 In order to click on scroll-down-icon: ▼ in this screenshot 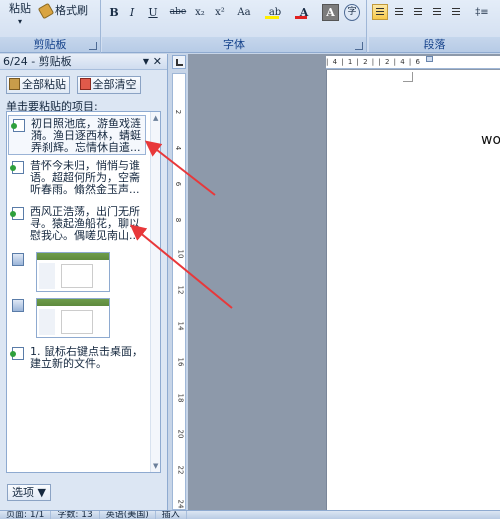, I will do `click(155, 466)`.